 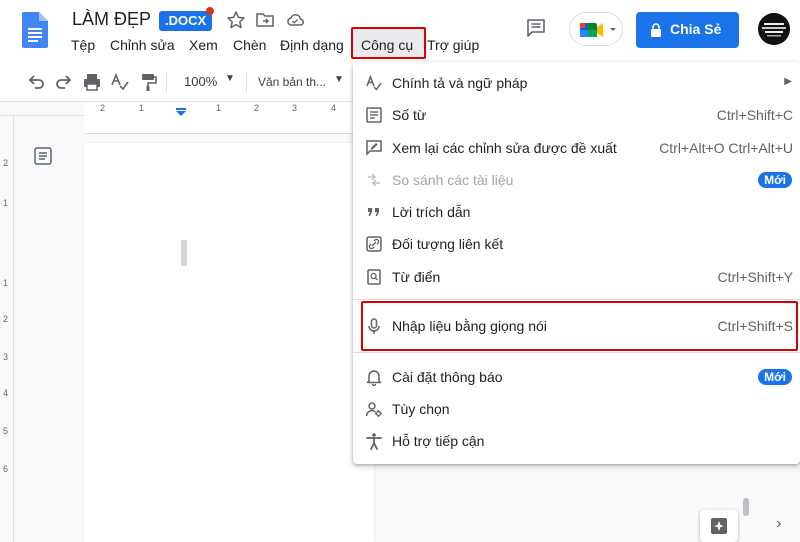 I want to click on menu-item-label: Từ điển, so click(x=416, y=277).